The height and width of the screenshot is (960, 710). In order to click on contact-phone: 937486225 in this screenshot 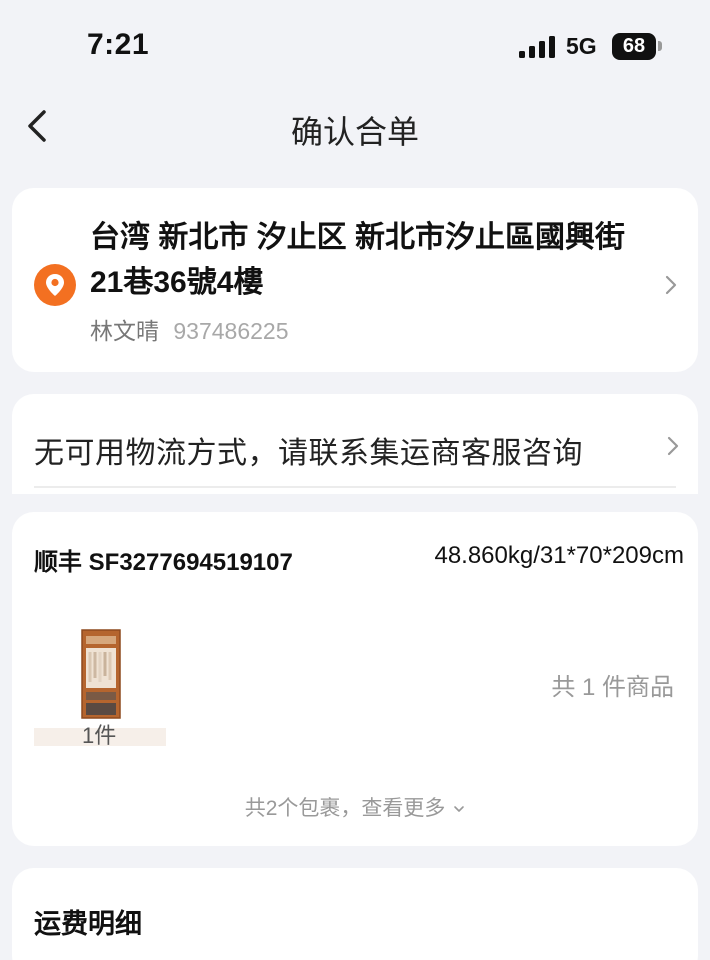, I will do `click(231, 331)`.